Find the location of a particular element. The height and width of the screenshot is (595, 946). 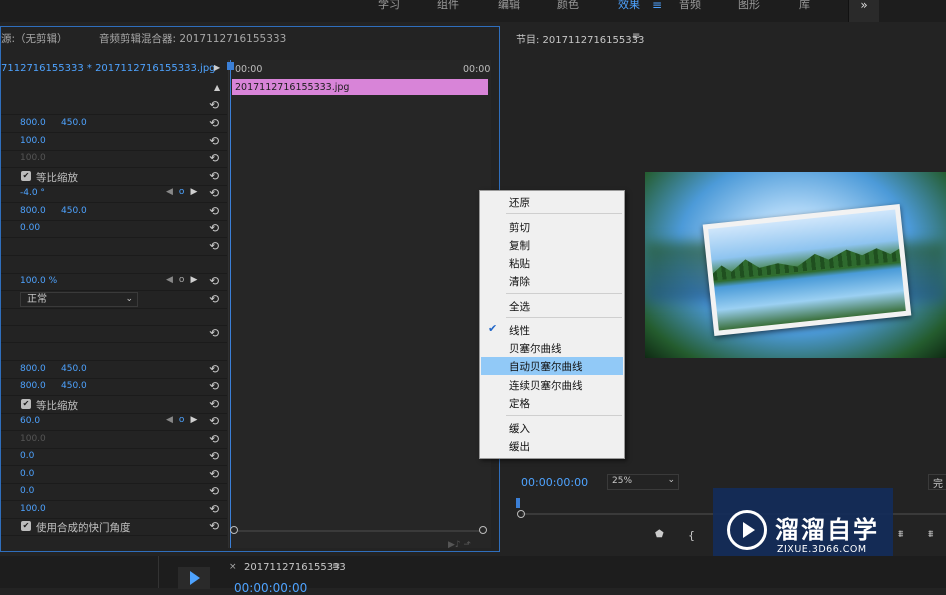

tab-source: 源:（无剪辑） is located at coordinates (34, 38).